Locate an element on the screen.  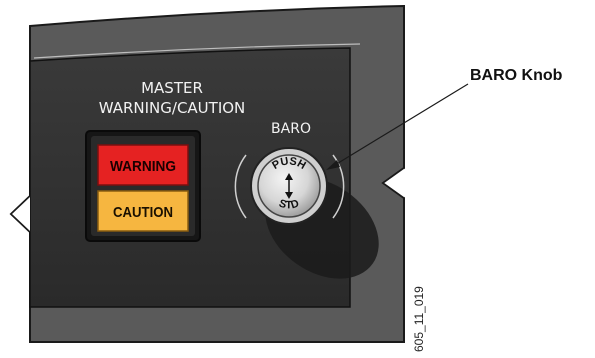
warning-text: WARNING is located at coordinates (143, 166).